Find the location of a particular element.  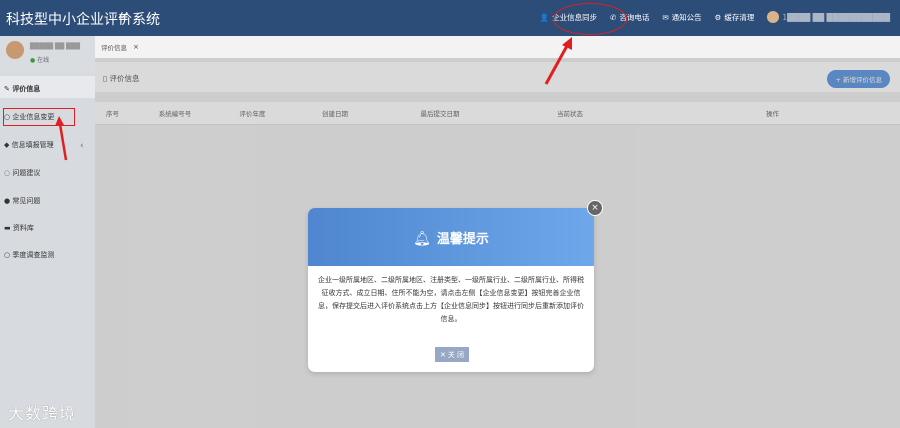

chat-icon: ◌ is located at coordinates (7, 173).